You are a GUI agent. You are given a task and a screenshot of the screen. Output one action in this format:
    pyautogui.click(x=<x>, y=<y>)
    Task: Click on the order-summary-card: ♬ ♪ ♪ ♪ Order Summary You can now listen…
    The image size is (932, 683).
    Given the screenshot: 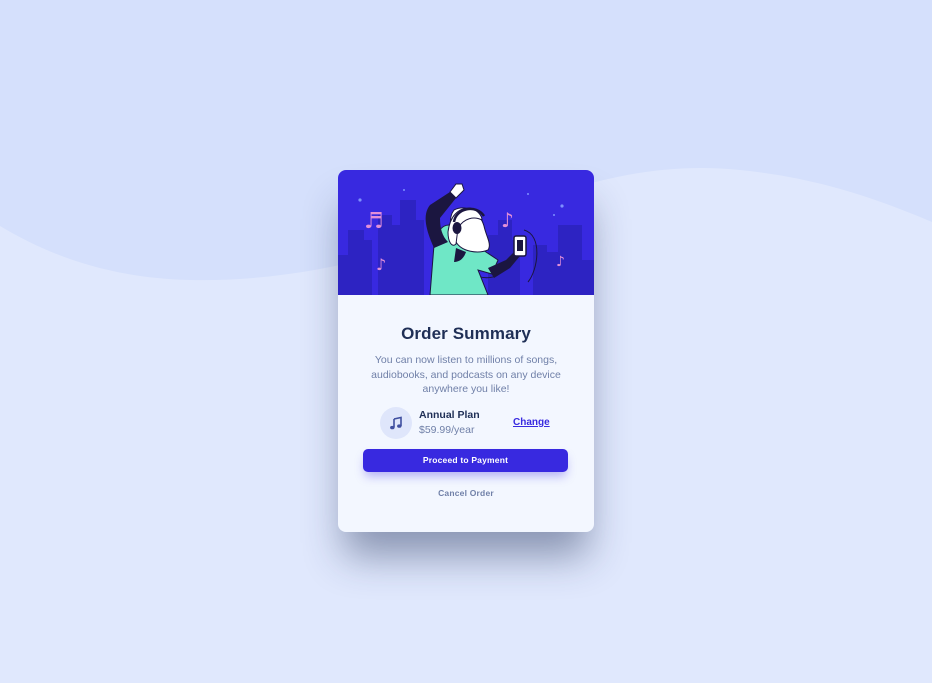 What is the action you would take?
    pyautogui.click(x=466, y=351)
    